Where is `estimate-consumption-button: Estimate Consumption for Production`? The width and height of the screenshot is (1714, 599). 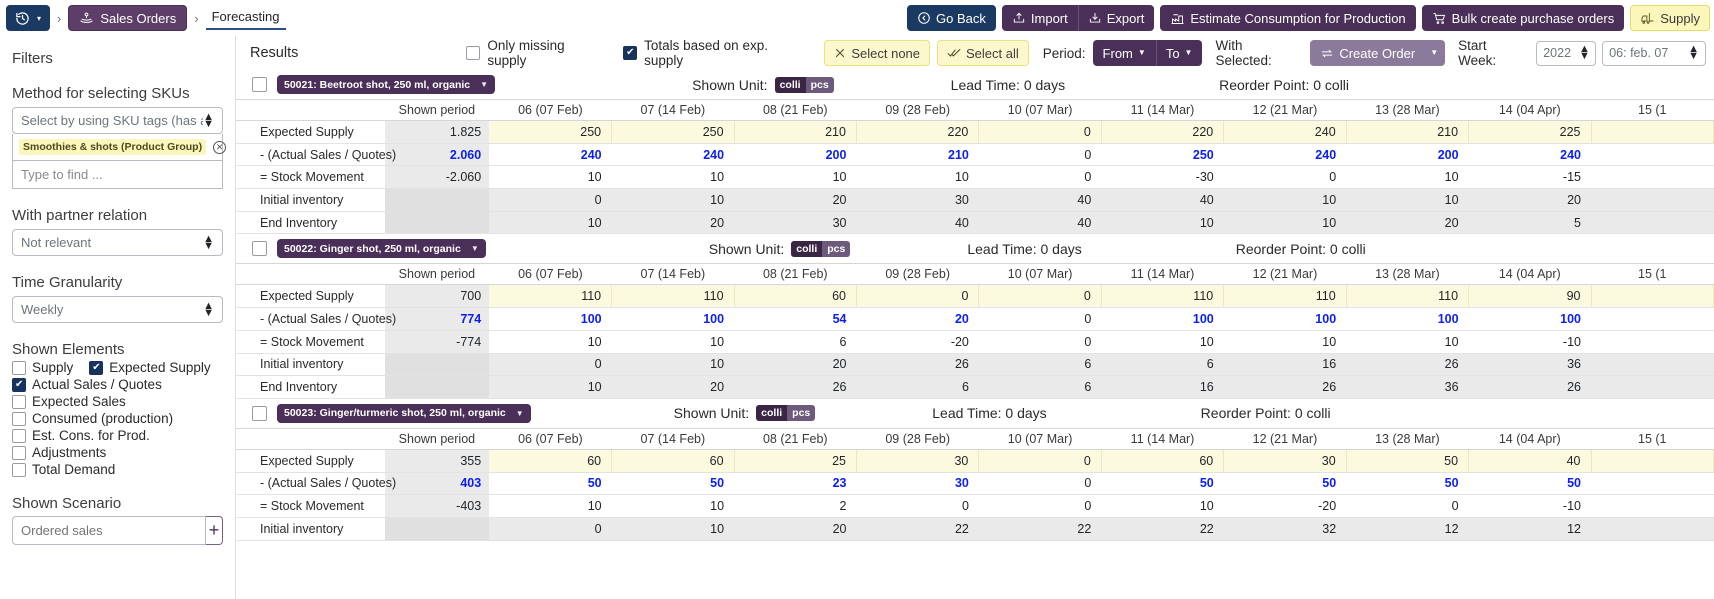
estimate-consumption-button: Estimate Consumption for Production is located at coordinates (1288, 18).